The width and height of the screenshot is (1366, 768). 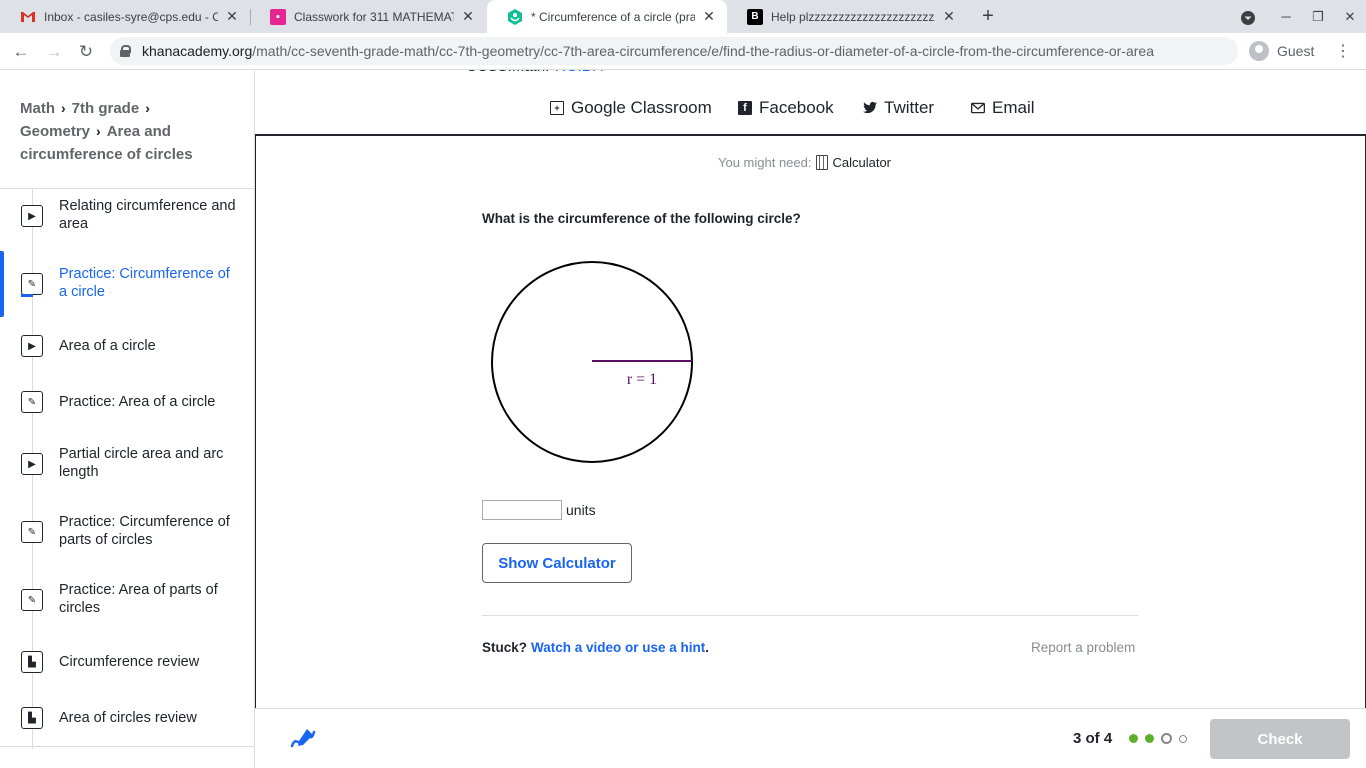 What do you see at coordinates (55, 131) in the screenshot?
I see `breadcrumb-geometry: Geometry` at bounding box center [55, 131].